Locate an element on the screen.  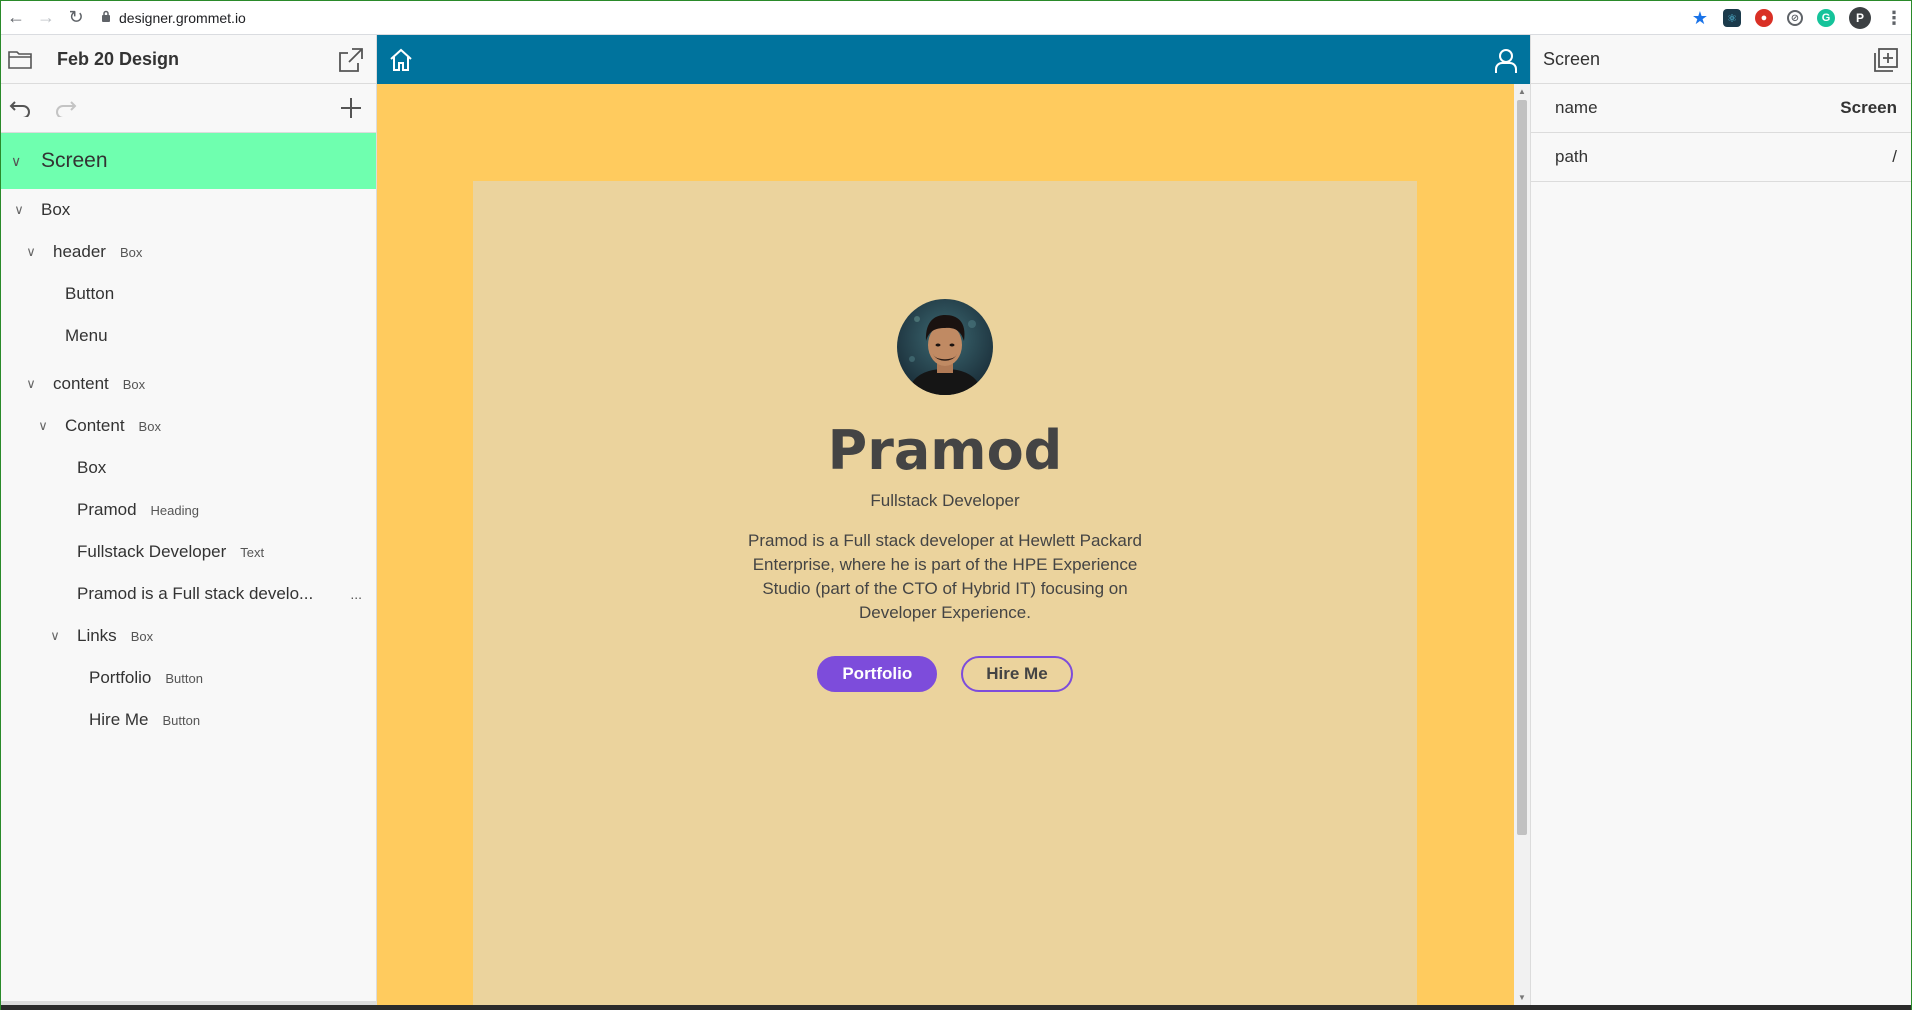
scroll-up-arrow-icon: ▲ is located at coordinates (1522, 91).